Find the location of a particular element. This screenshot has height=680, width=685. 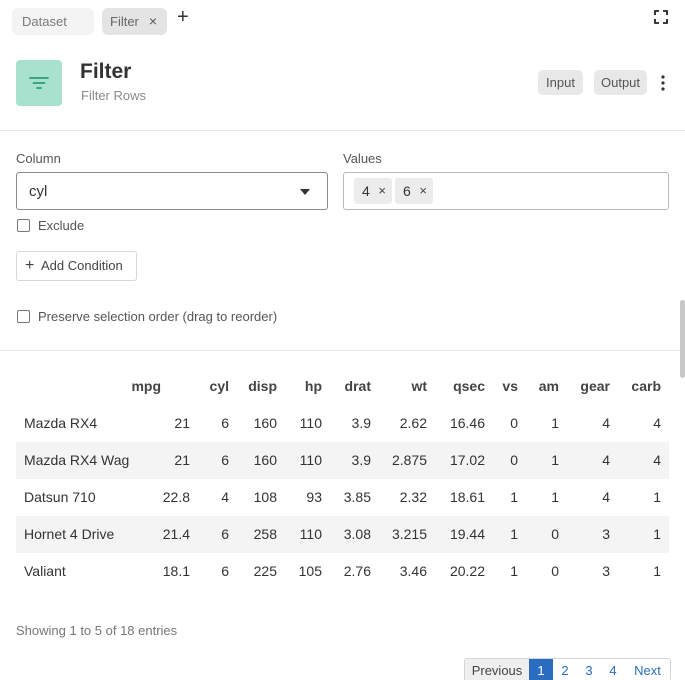

column-header-wt: wt is located at coordinates (419, 386).